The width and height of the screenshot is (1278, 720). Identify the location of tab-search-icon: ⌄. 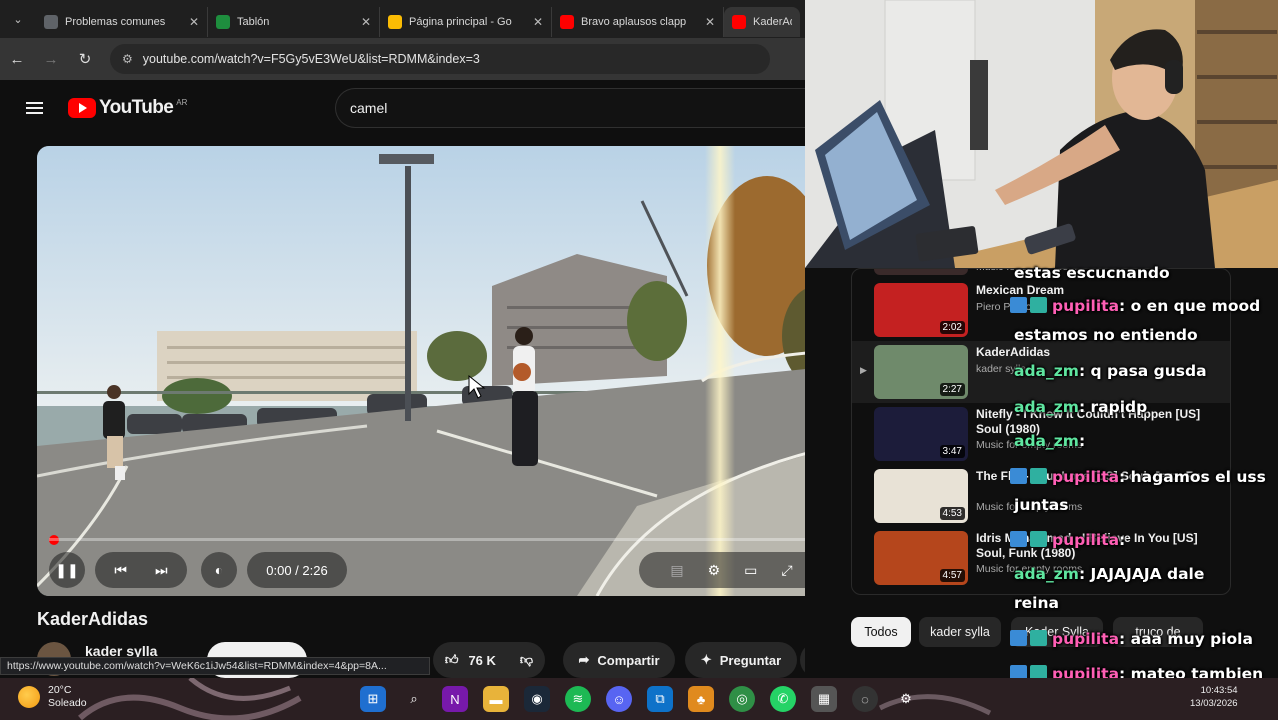
(18, 19).